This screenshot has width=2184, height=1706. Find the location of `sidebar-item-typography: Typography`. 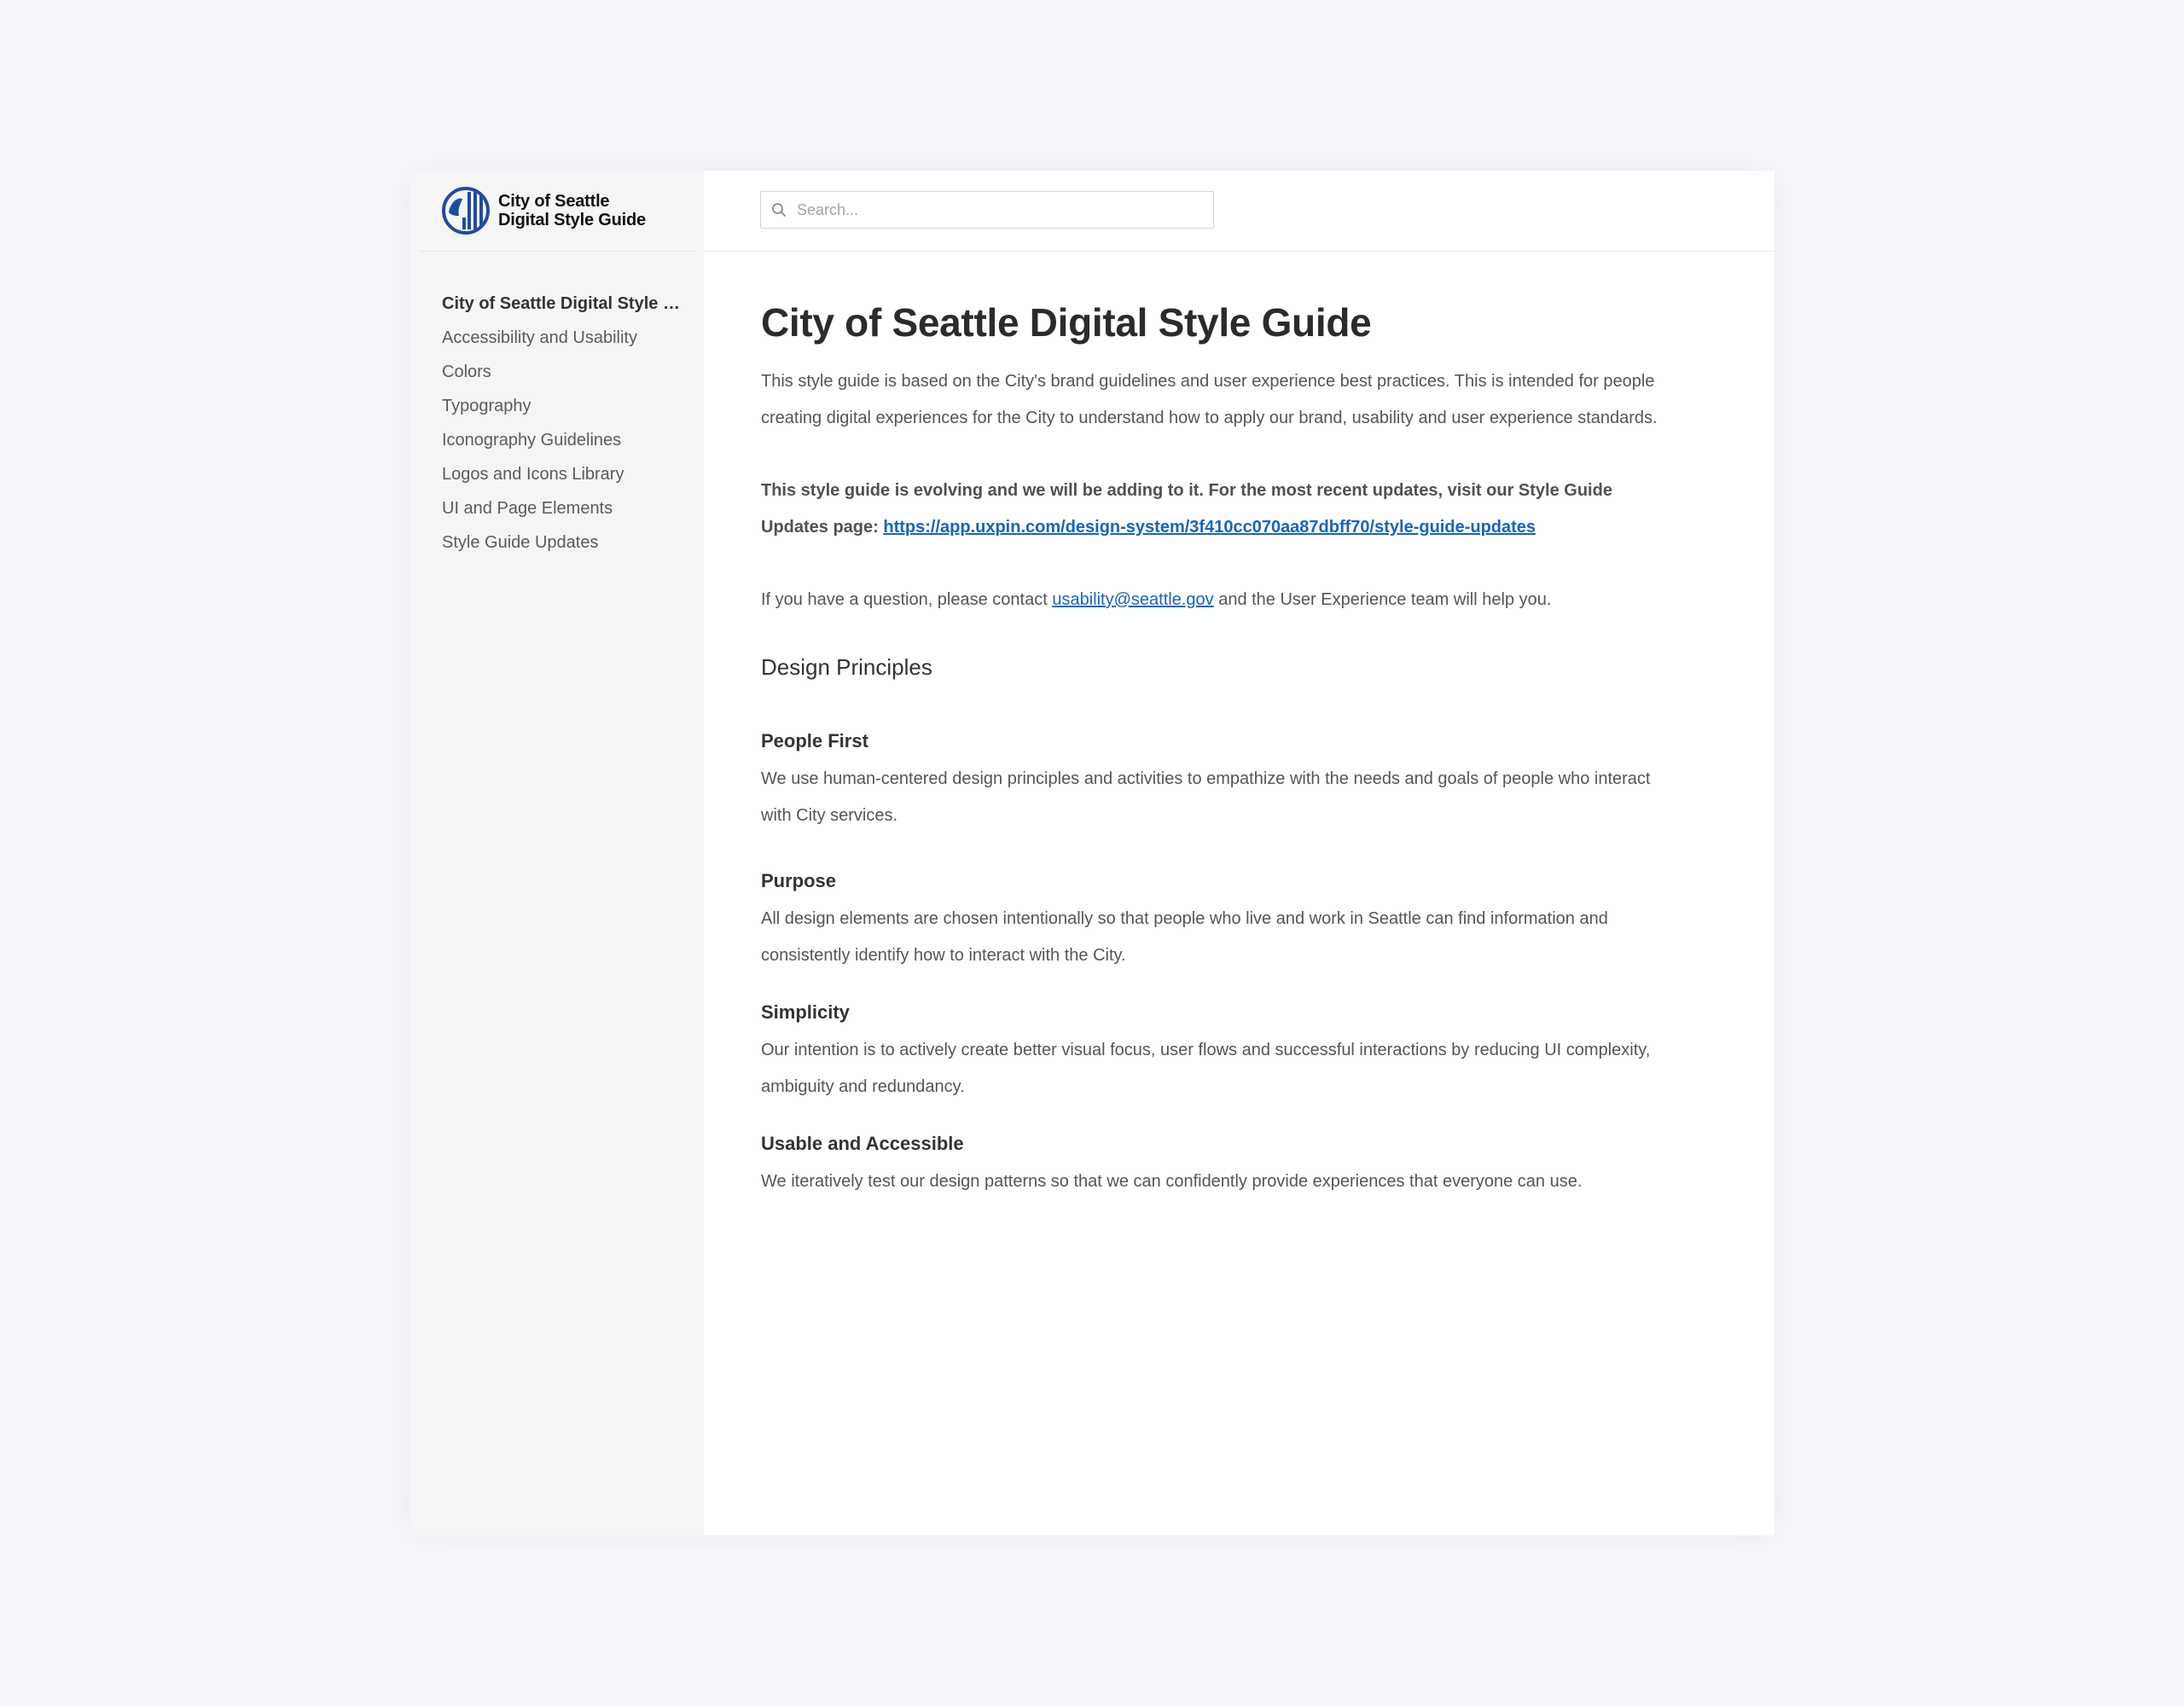

sidebar-item-typography: Typography is located at coordinates (565, 406).